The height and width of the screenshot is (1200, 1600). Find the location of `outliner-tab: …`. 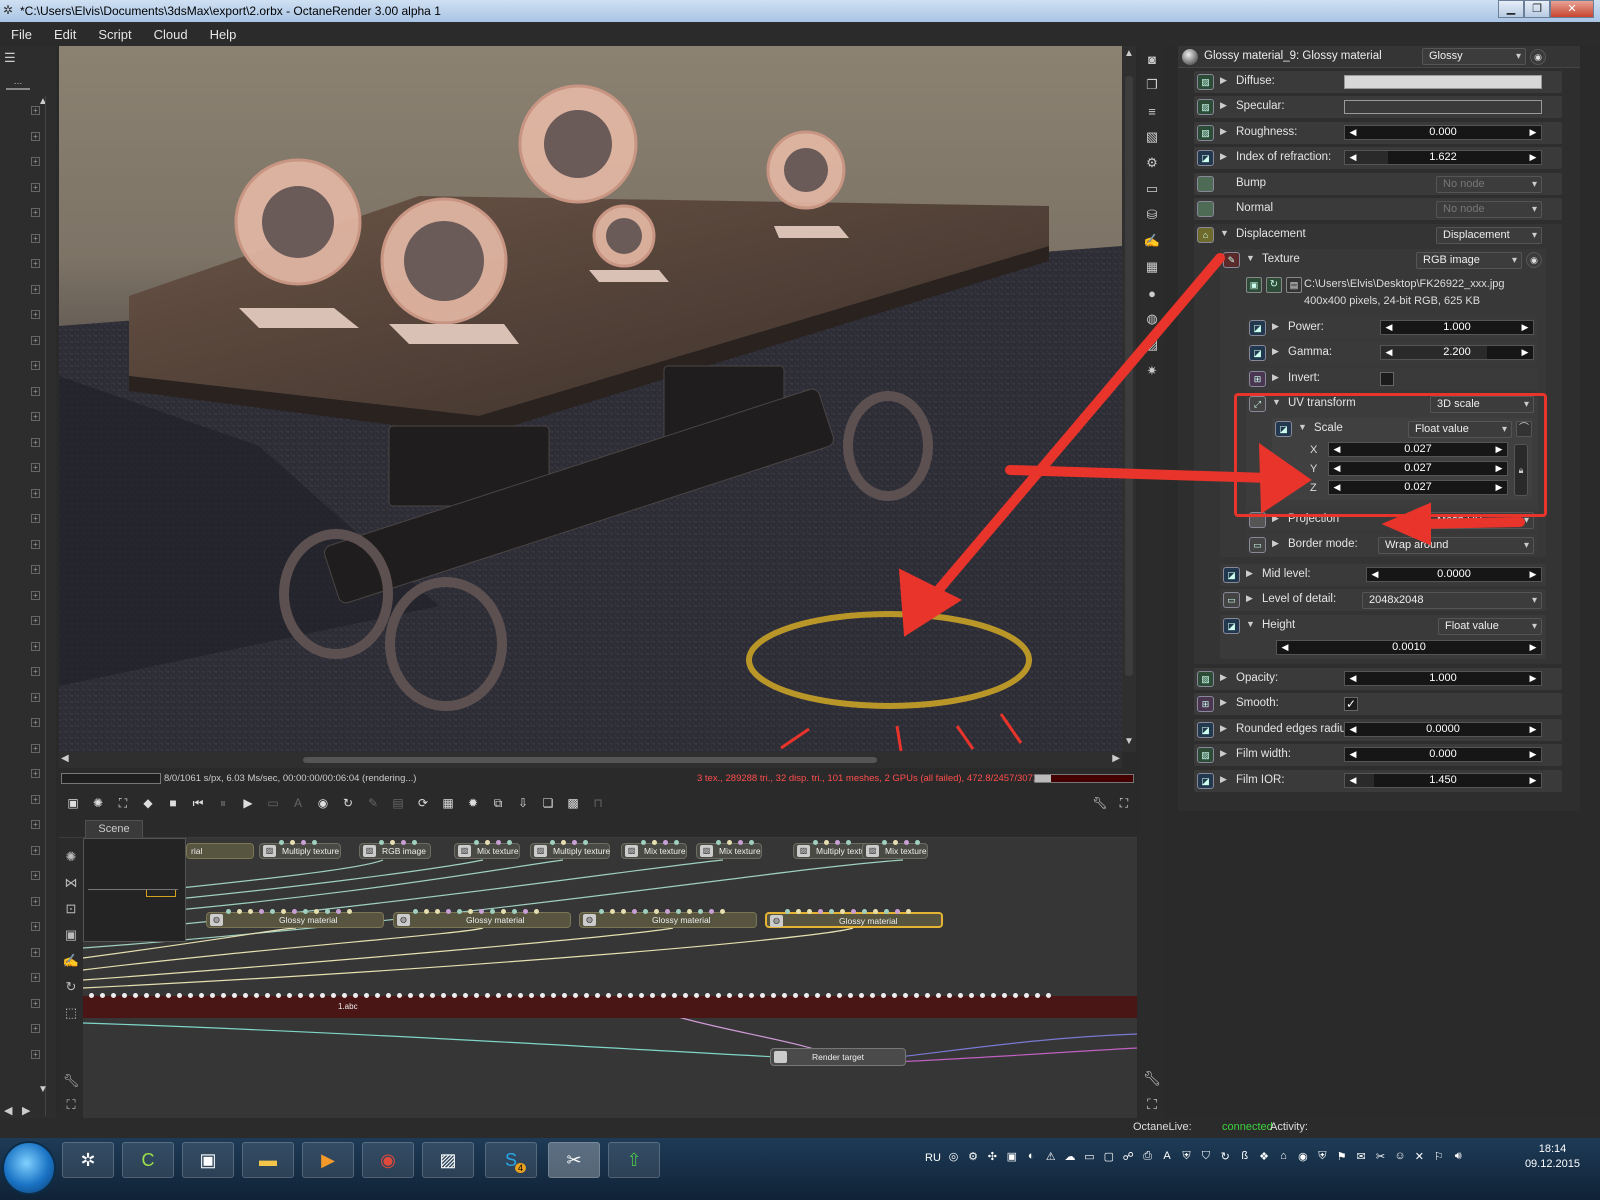

outliner-tab: … is located at coordinates (18, 83).